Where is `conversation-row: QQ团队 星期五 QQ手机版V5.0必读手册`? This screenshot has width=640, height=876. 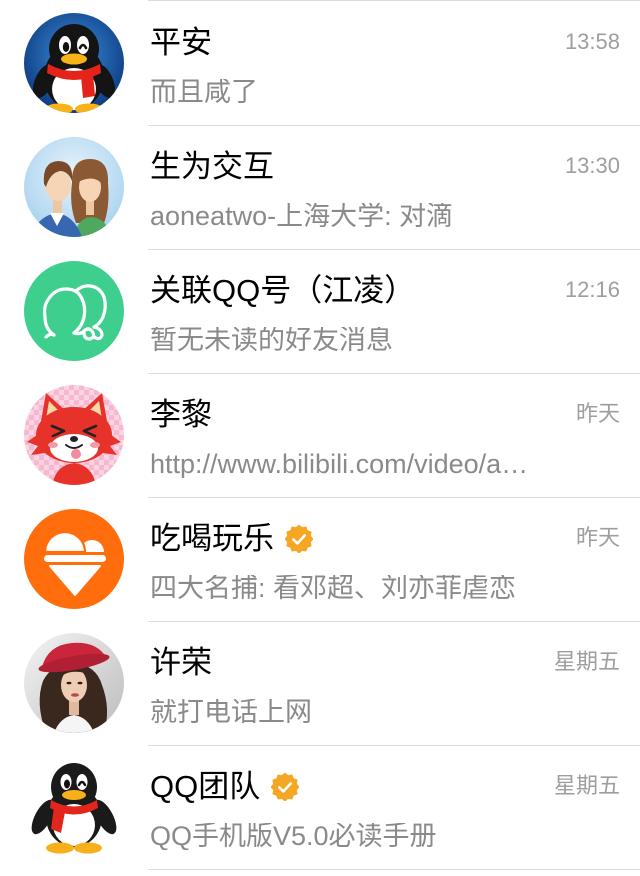 conversation-row: QQ团队 星期五 QQ手机版V5.0必读手册 is located at coordinates (320, 808).